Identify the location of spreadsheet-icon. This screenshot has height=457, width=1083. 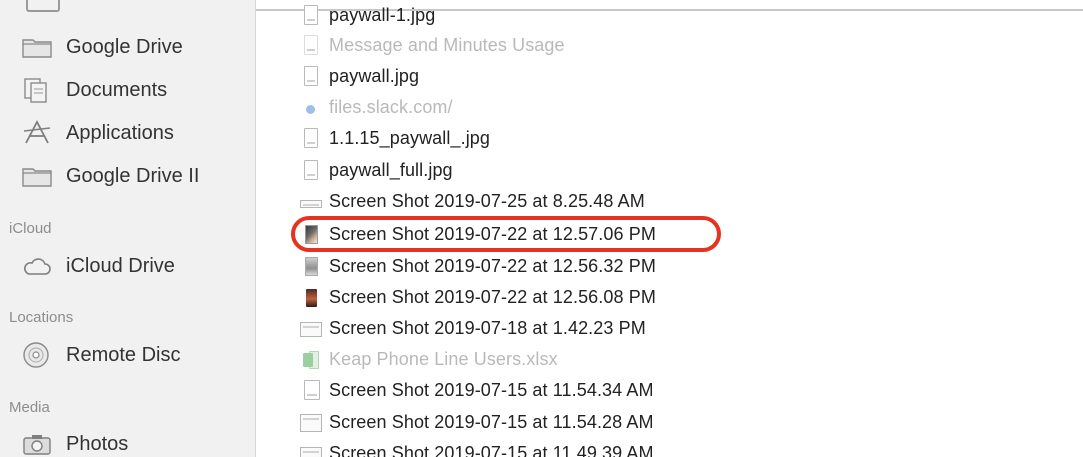
(311, 360).